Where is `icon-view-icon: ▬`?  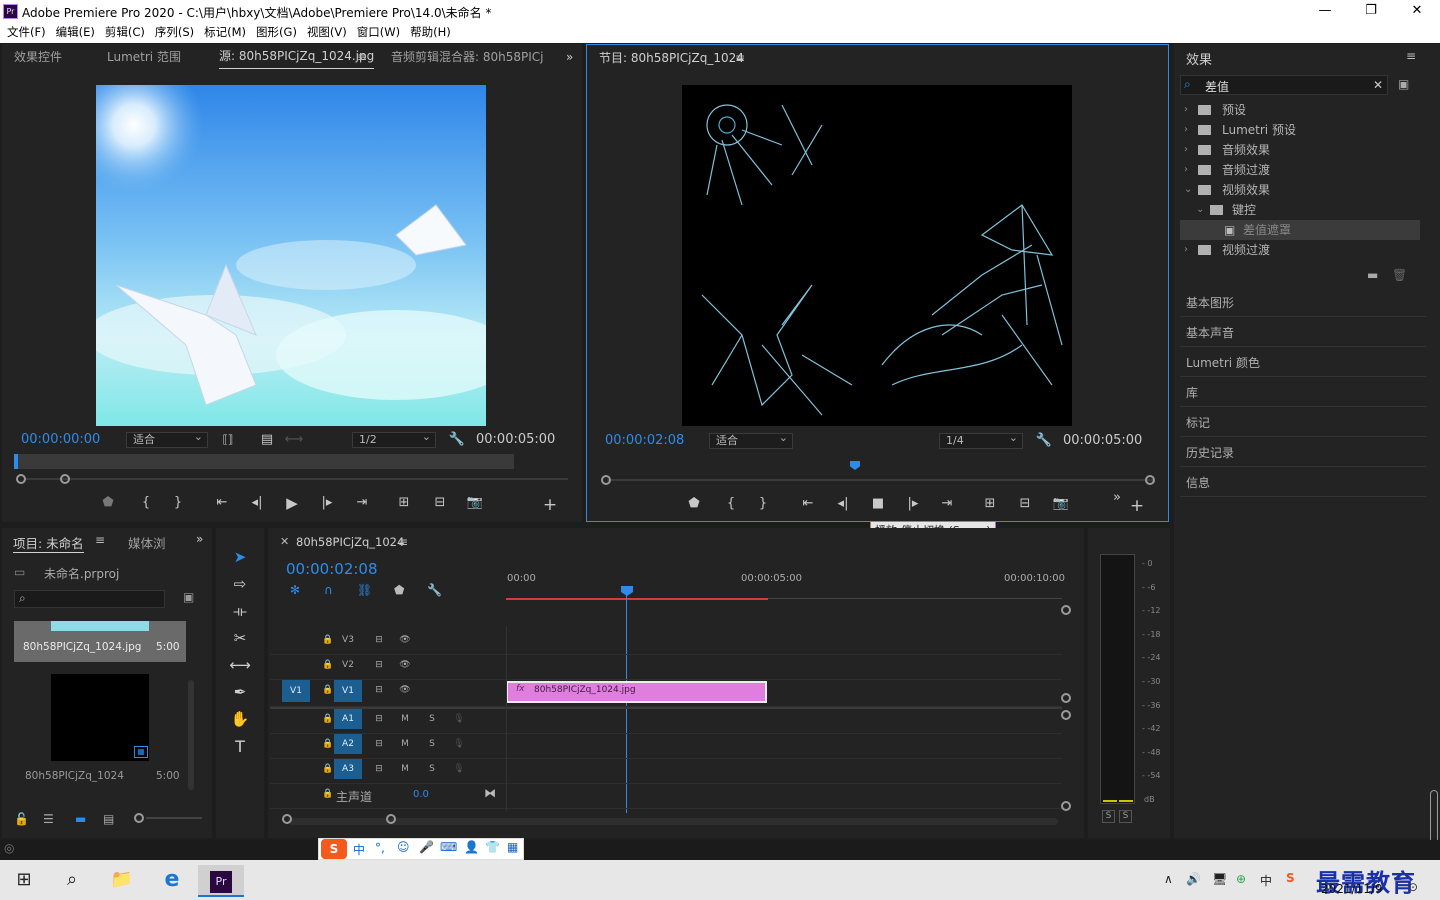 icon-view-icon: ▬ is located at coordinates (80, 819).